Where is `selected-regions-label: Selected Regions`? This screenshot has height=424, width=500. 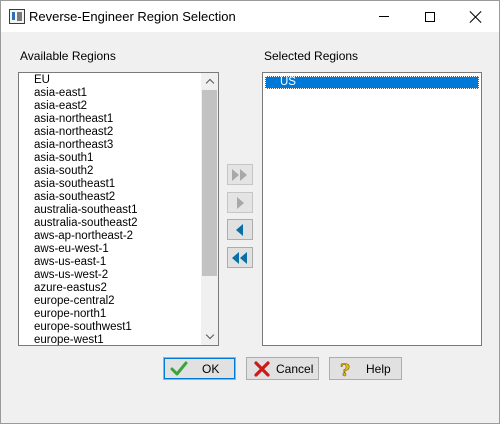
selected-regions-label: Selected Regions is located at coordinates (311, 56).